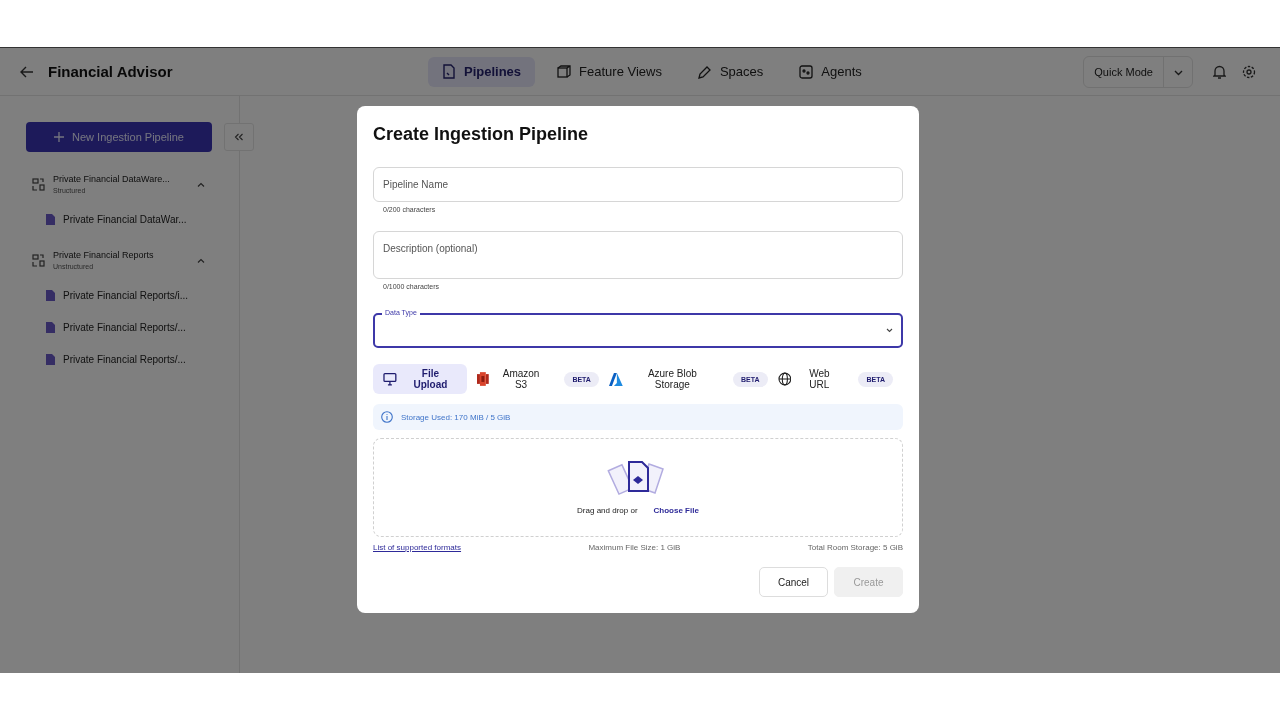 This screenshot has height=720, width=1280. What do you see at coordinates (830, 71) in the screenshot?
I see `nav-tab: Agents` at bounding box center [830, 71].